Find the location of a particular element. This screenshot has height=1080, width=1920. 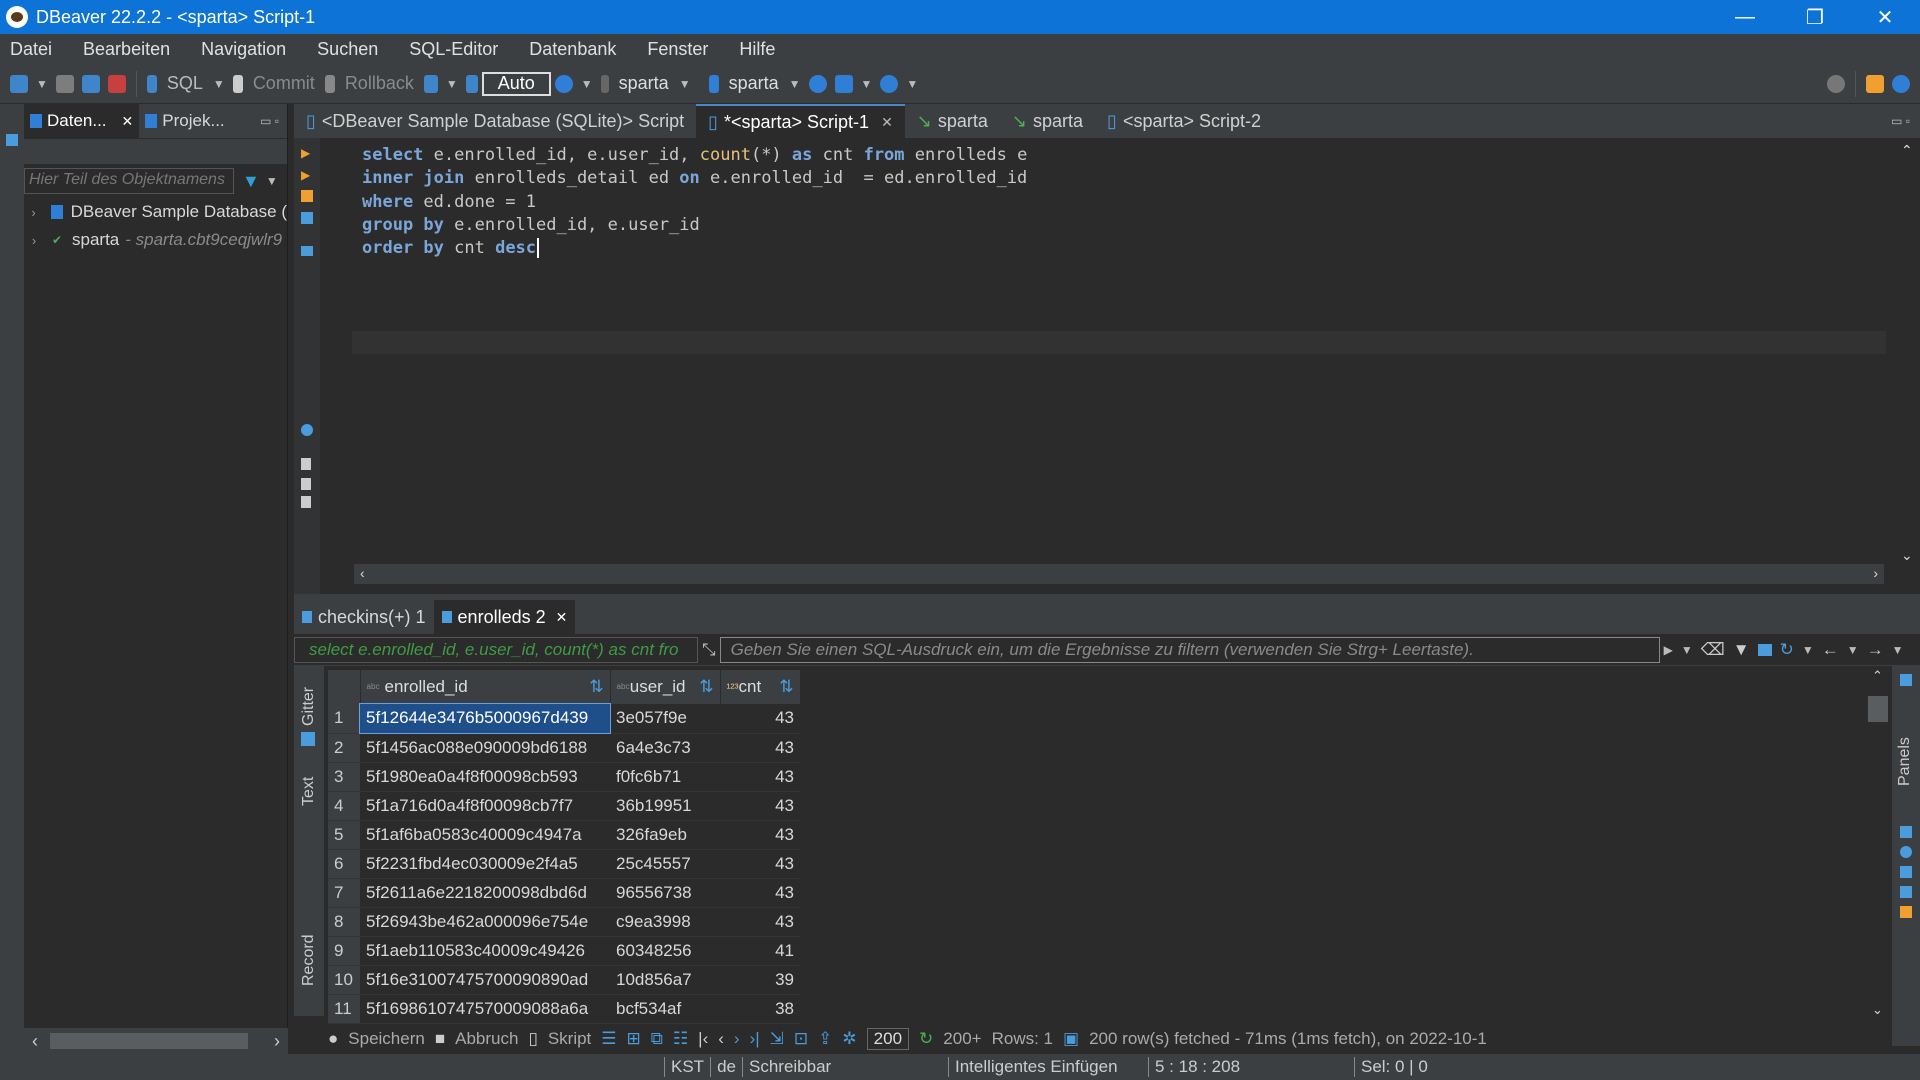

close-button: ✕ is located at coordinates (1885, 17).